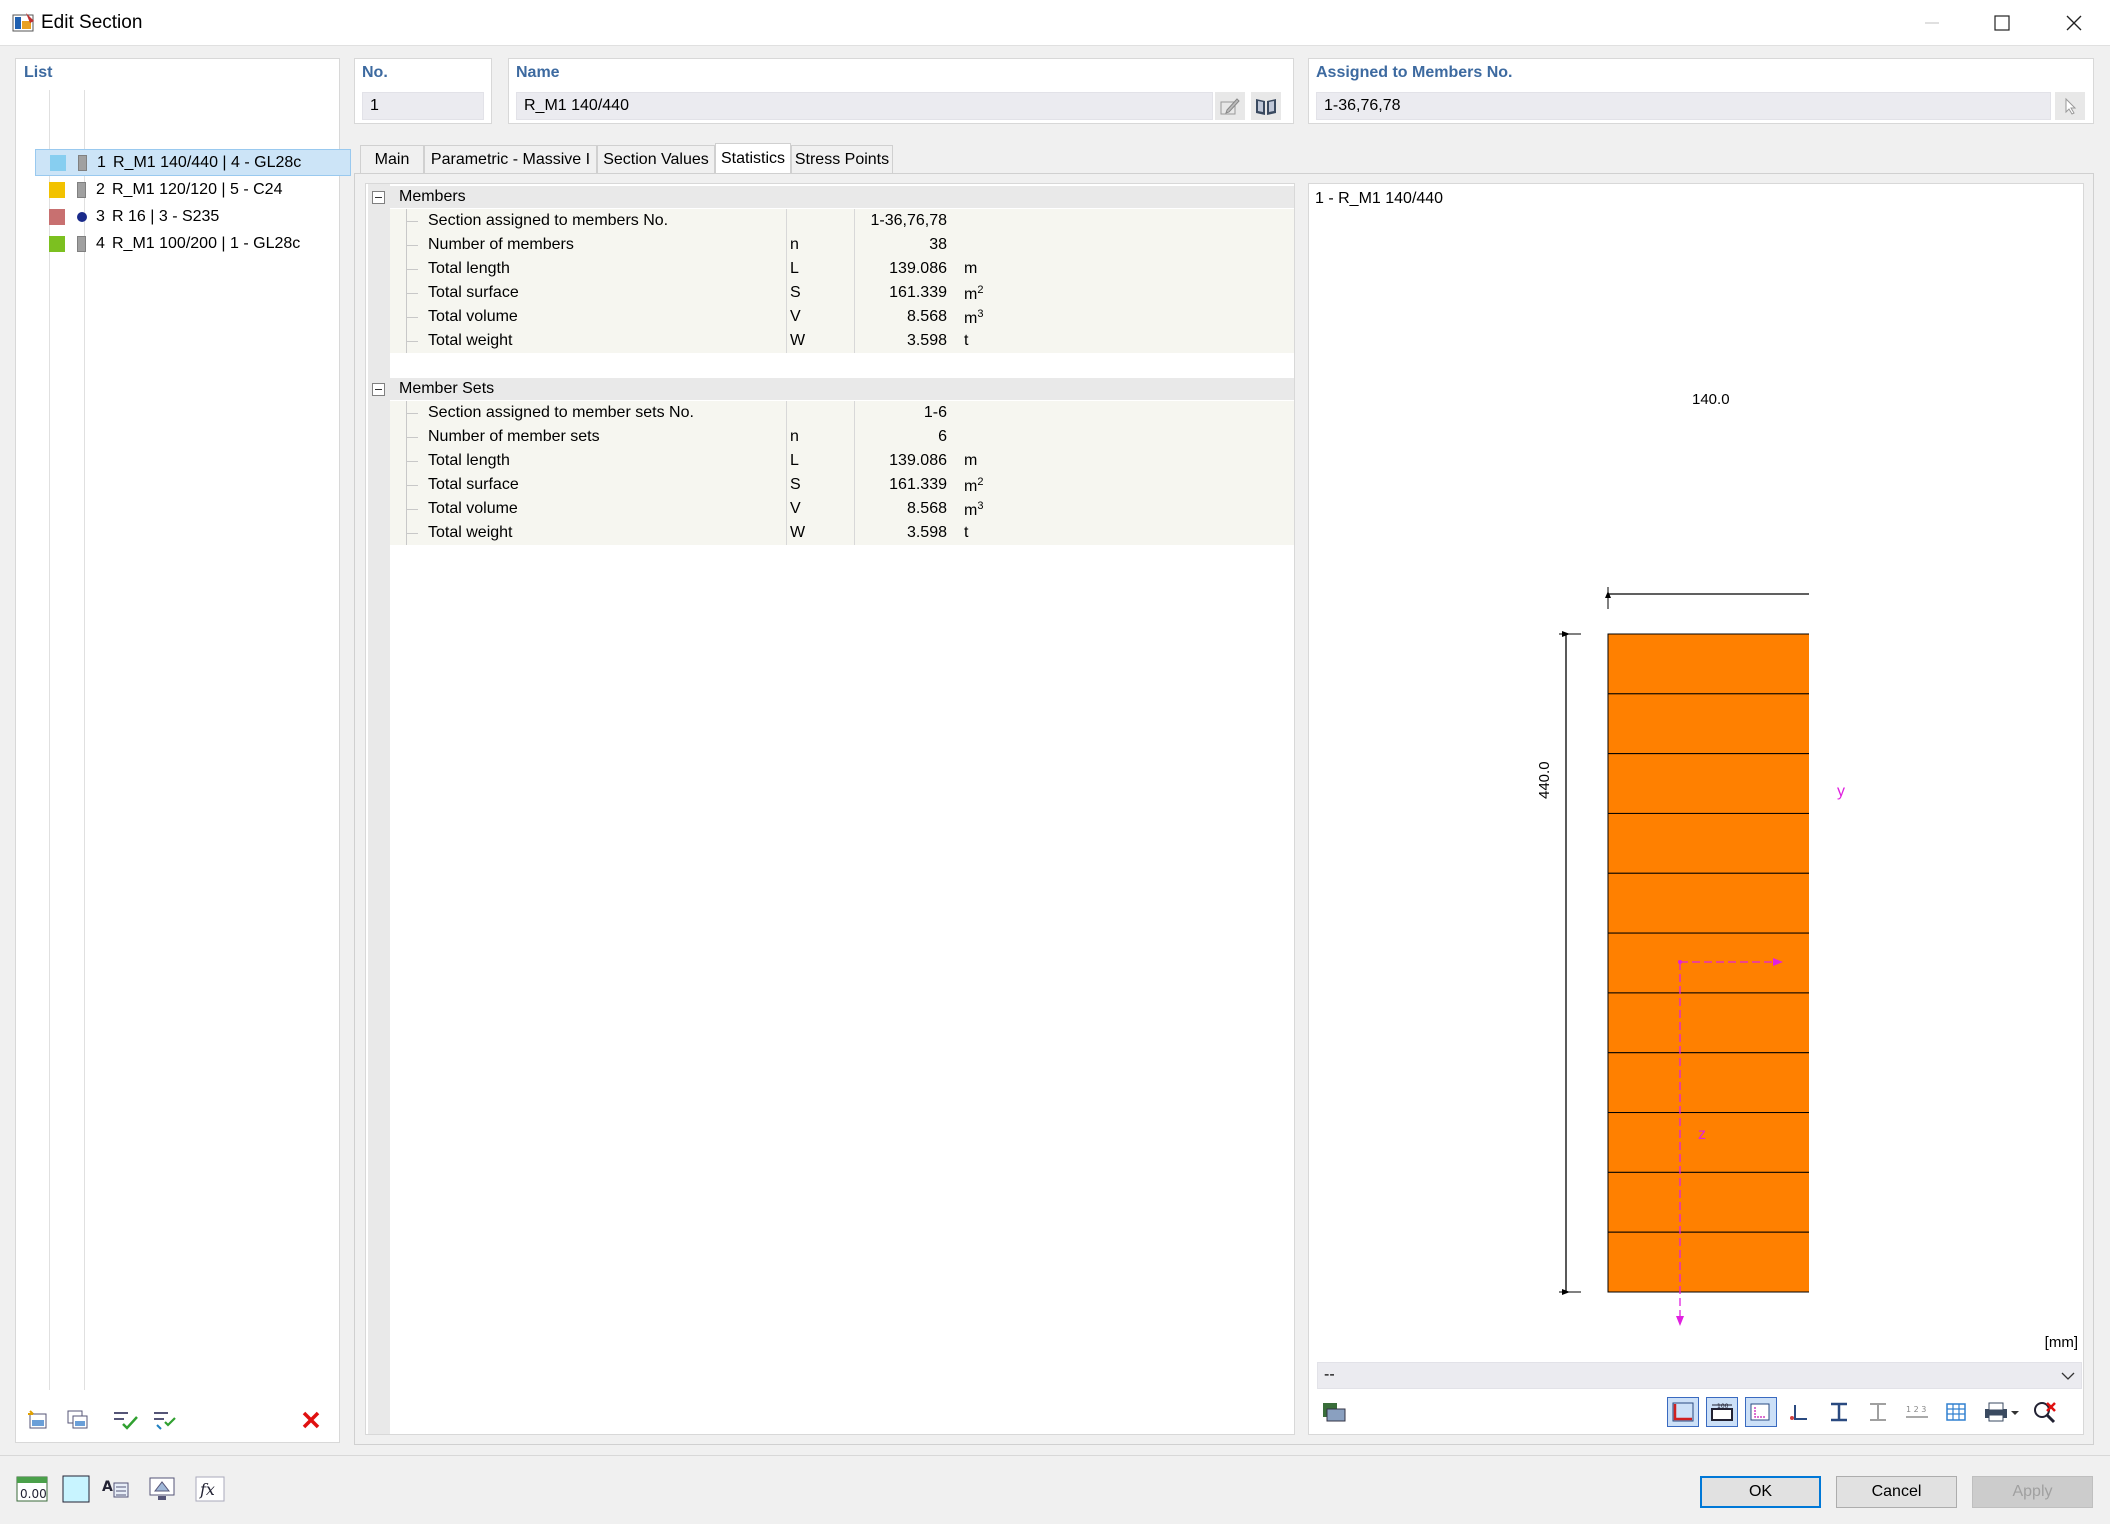  What do you see at coordinates (101, 162) in the screenshot?
I see `list-item-number: 1` at bounding box center [101, 162].